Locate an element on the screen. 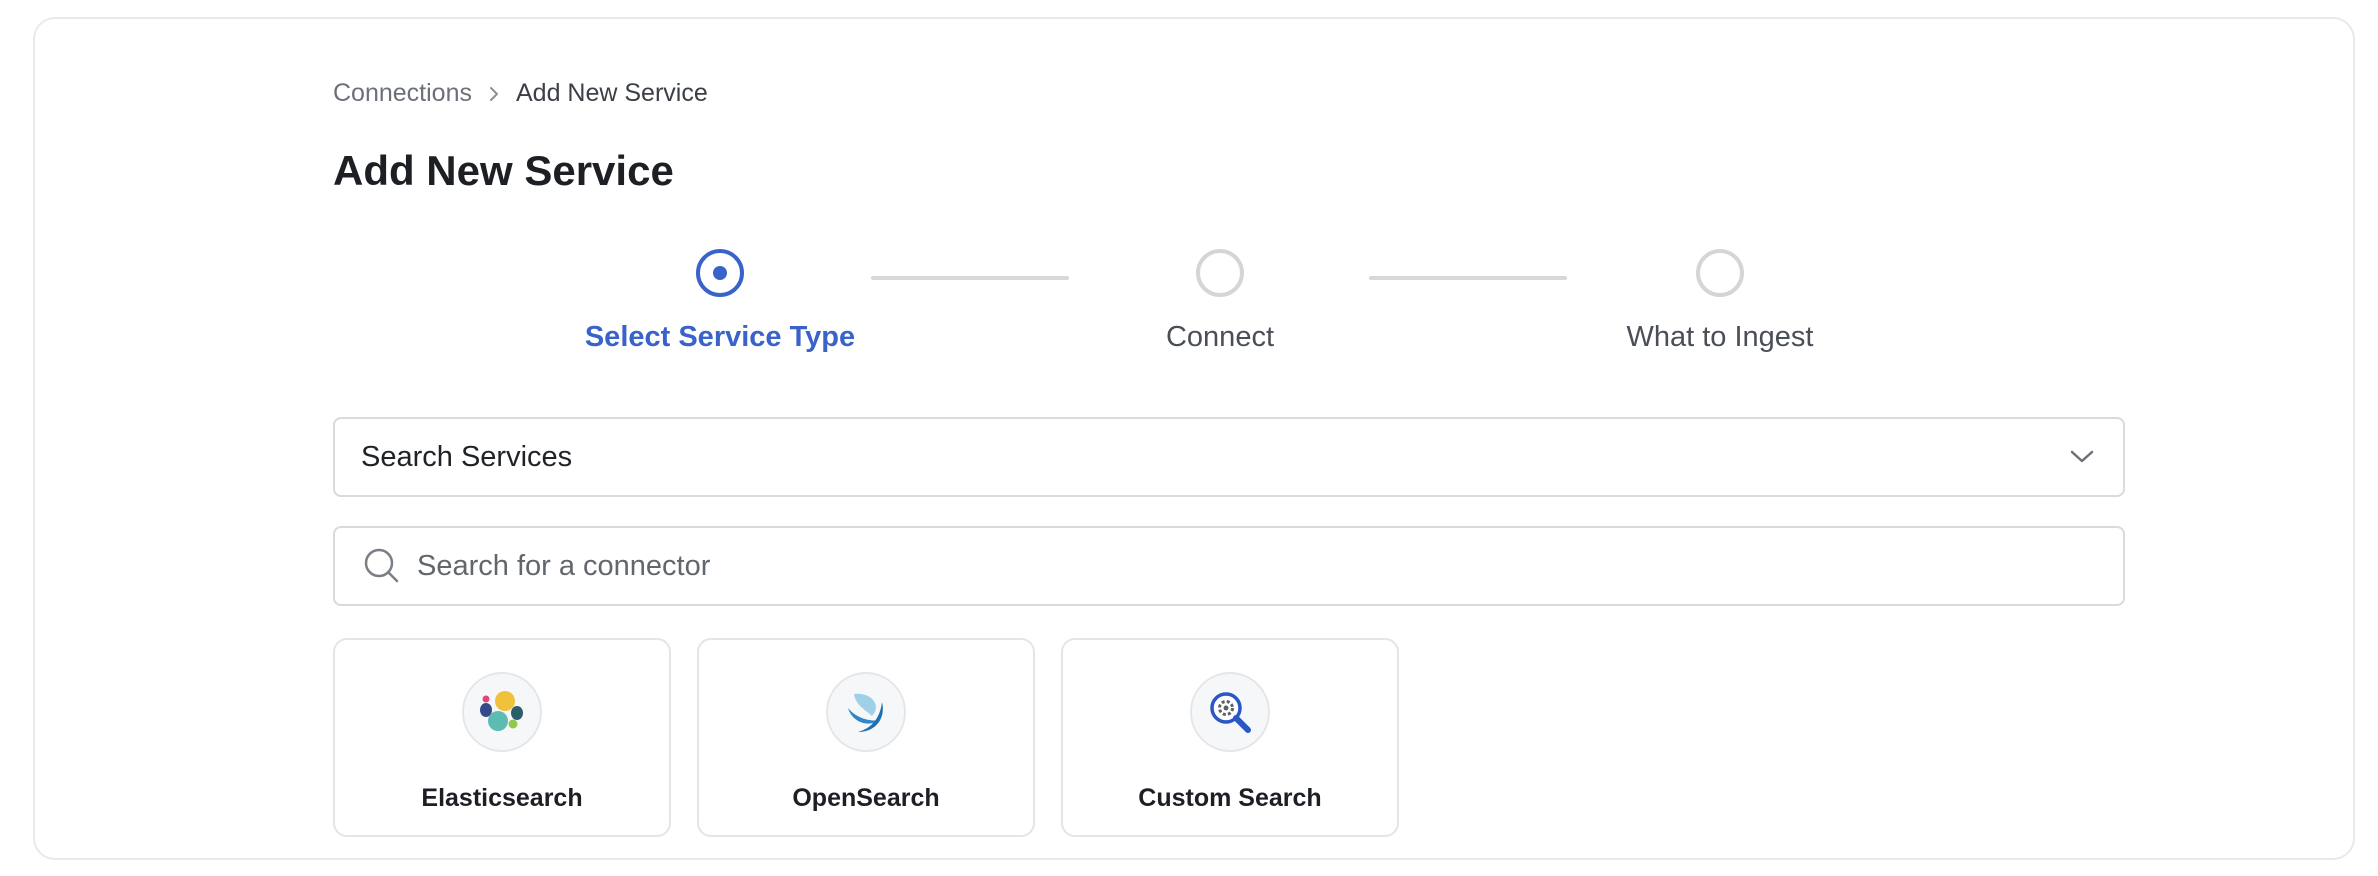 The width and height of the screenshot is (2378, 876). step-active-circle-icon is located at coordinates (720, 273).